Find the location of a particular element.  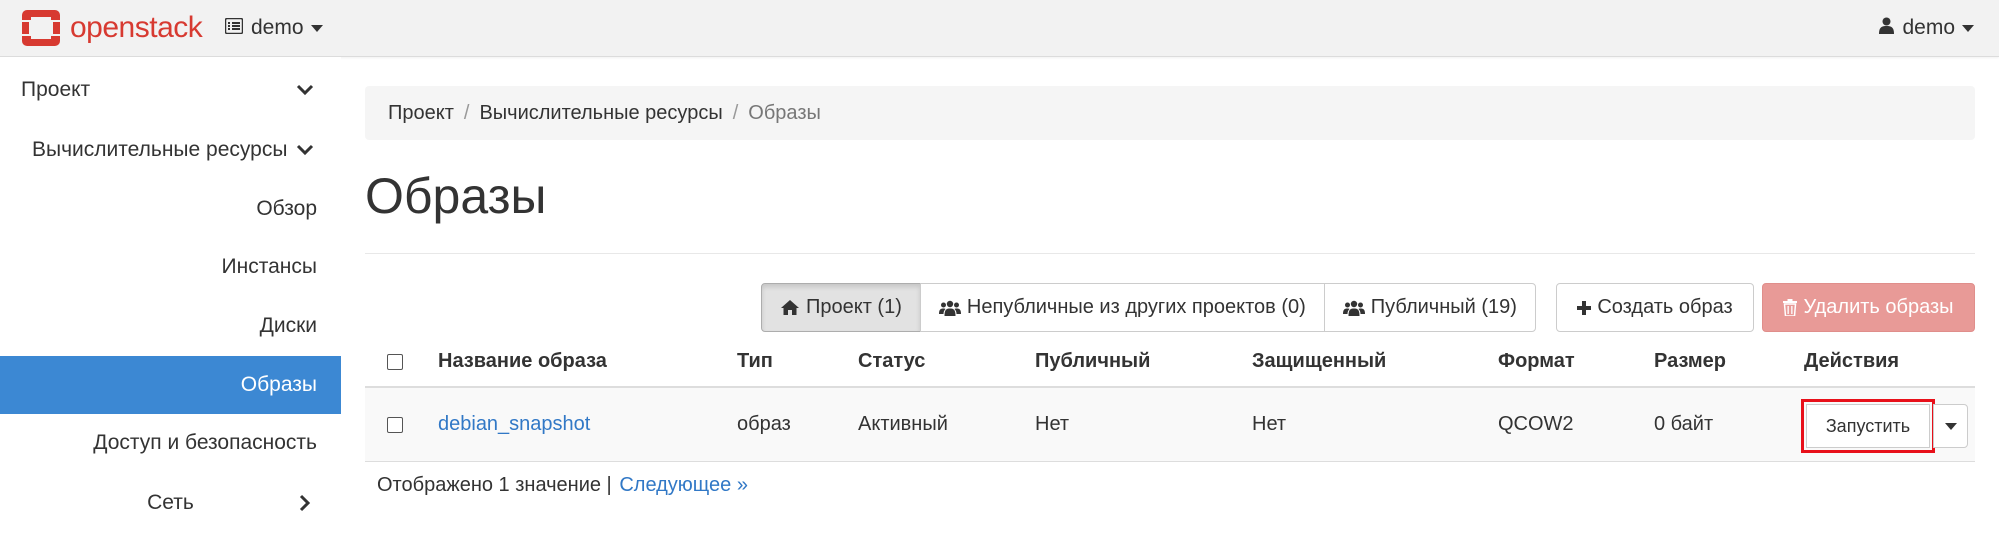

create-image-button: Создать образ is located at coordinates (1655, 307).